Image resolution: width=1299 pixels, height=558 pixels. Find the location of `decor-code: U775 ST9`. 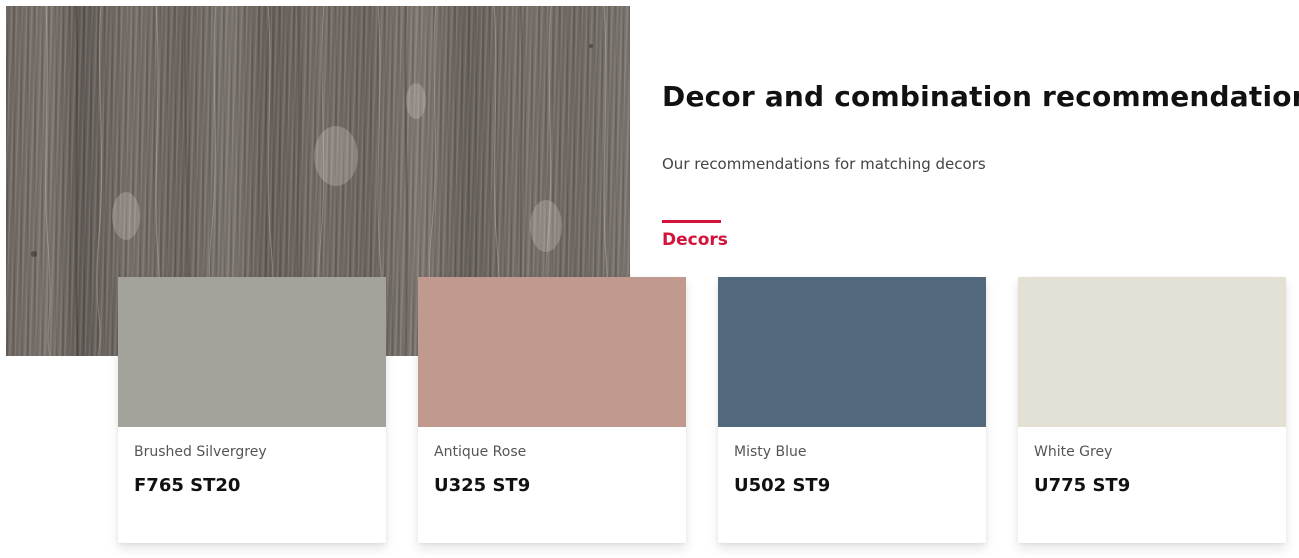

decor-code: U775 ST9 is located at coordinates (1082, 485).